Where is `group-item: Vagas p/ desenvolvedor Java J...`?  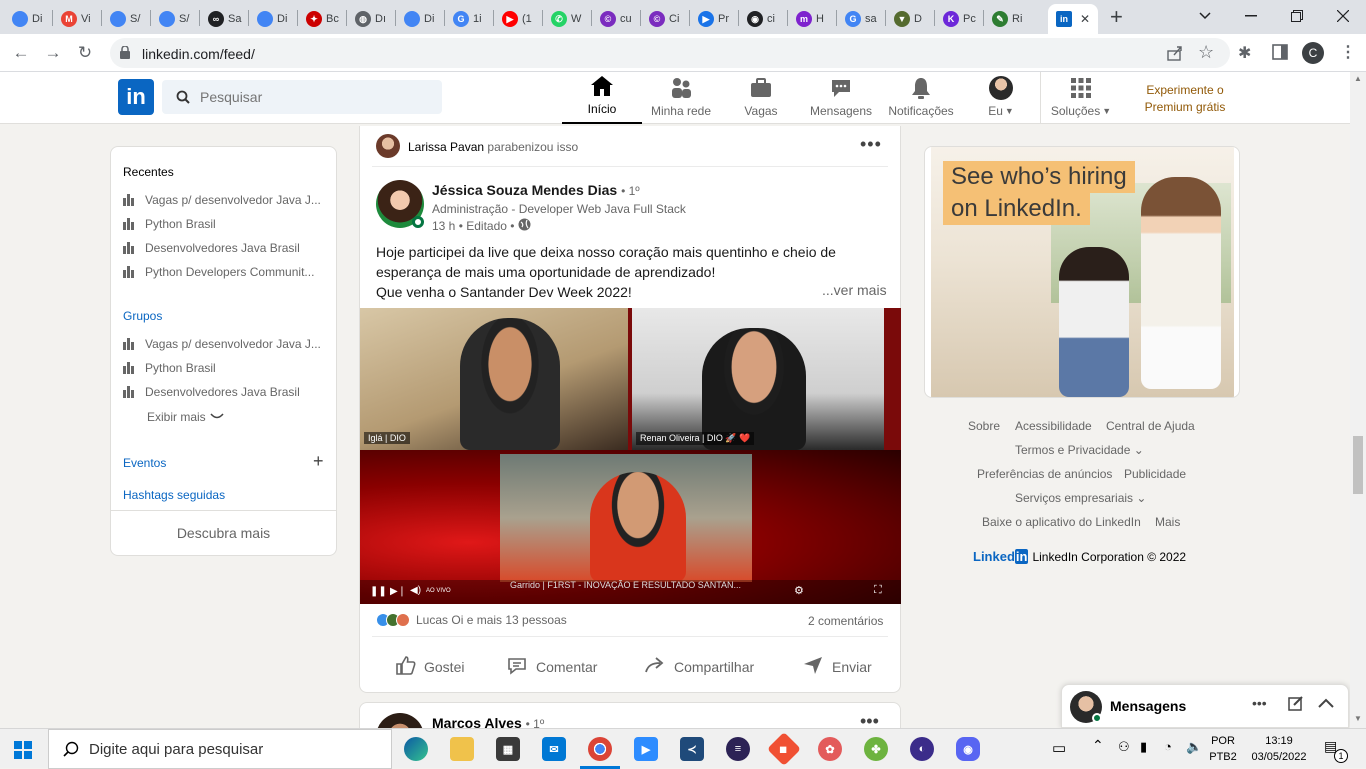
group-item: Vagas p/ desenvolvedor Java J... is located at coordinates (222, 344).